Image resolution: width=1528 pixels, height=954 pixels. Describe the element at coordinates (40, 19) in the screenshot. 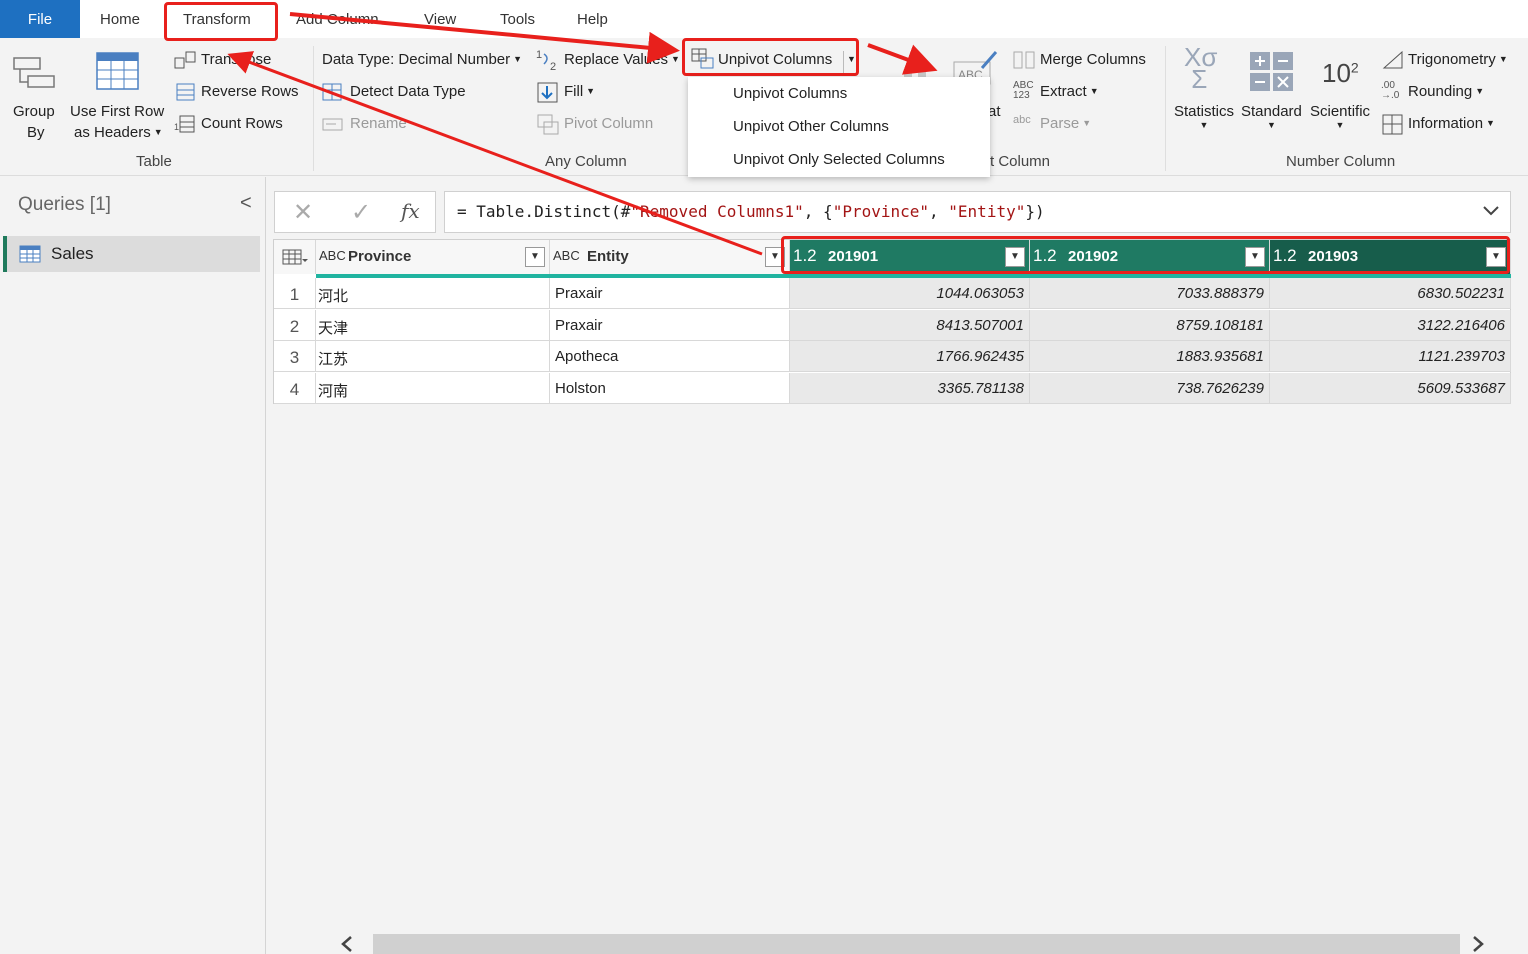

I see `tab-file: File` at that location.